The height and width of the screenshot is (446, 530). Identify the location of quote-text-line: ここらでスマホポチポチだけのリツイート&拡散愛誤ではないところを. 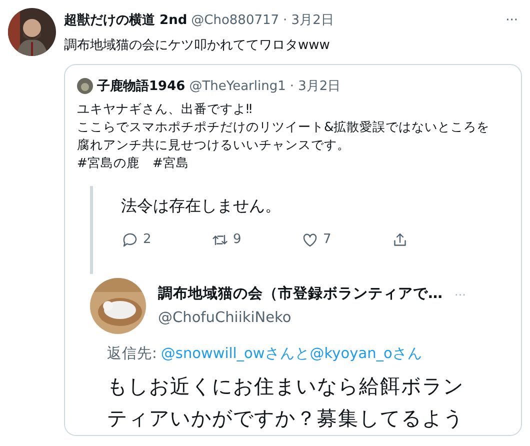
(284, 127).